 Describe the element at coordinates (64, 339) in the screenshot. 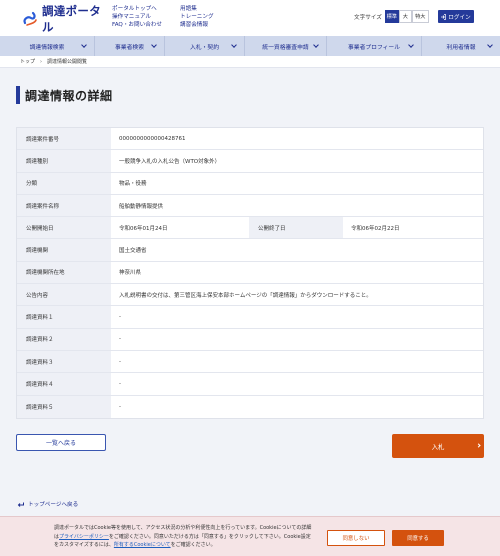

I see `doc-2-label: 調達資料２` at that location.